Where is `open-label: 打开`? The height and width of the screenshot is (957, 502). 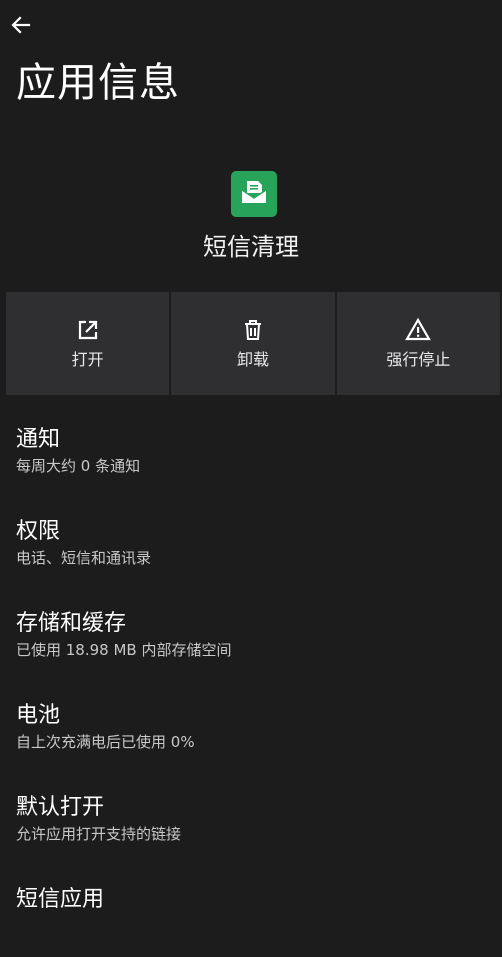
open-label: 打开 is located at coordinates (87, 359).